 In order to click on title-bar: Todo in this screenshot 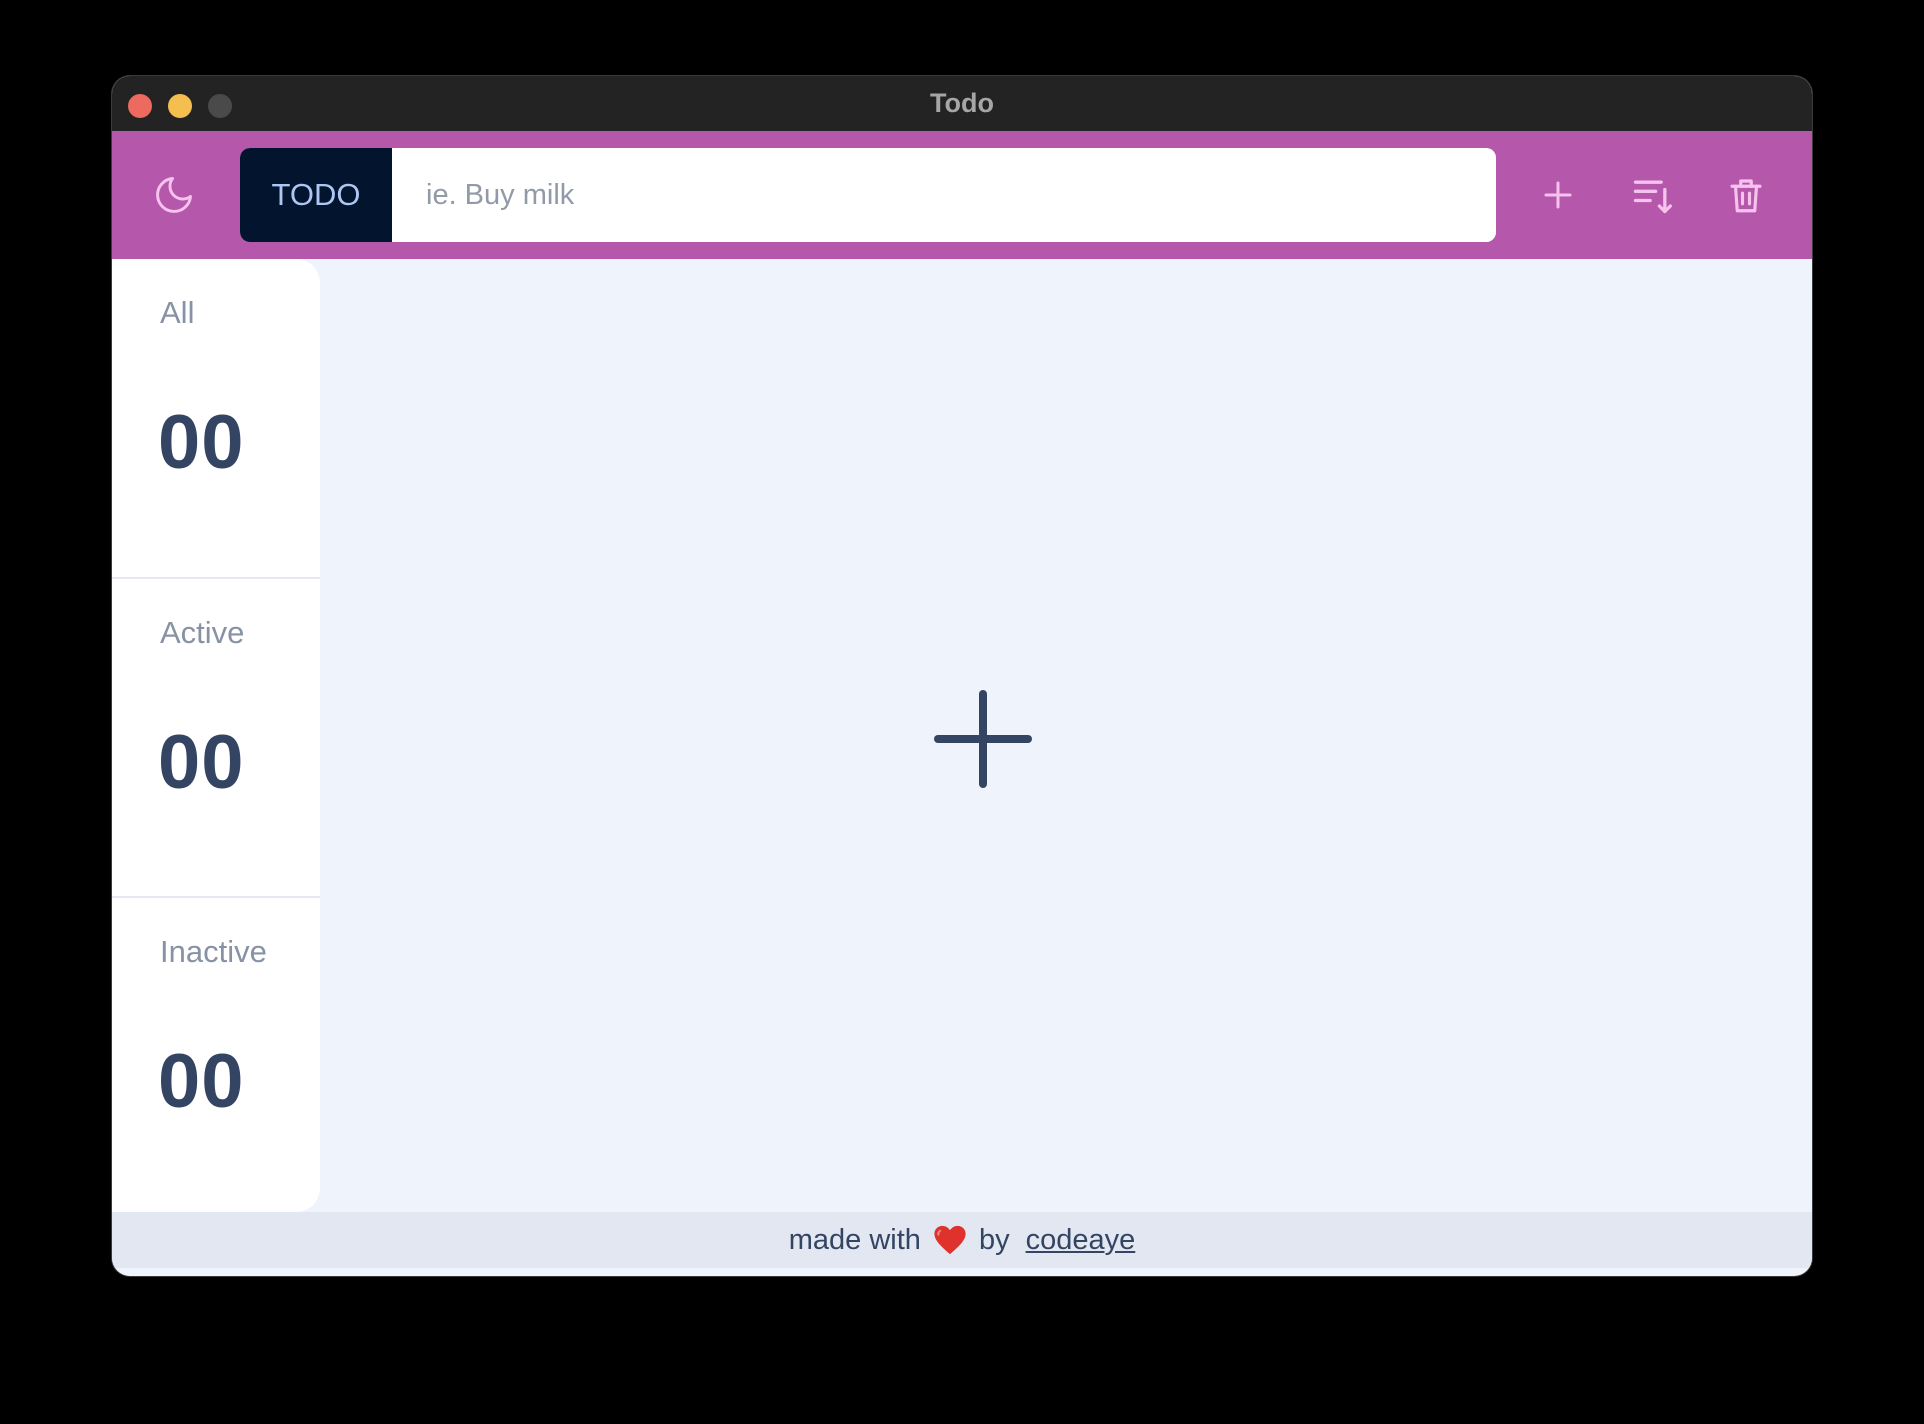, I will do `click(962, 103)`.